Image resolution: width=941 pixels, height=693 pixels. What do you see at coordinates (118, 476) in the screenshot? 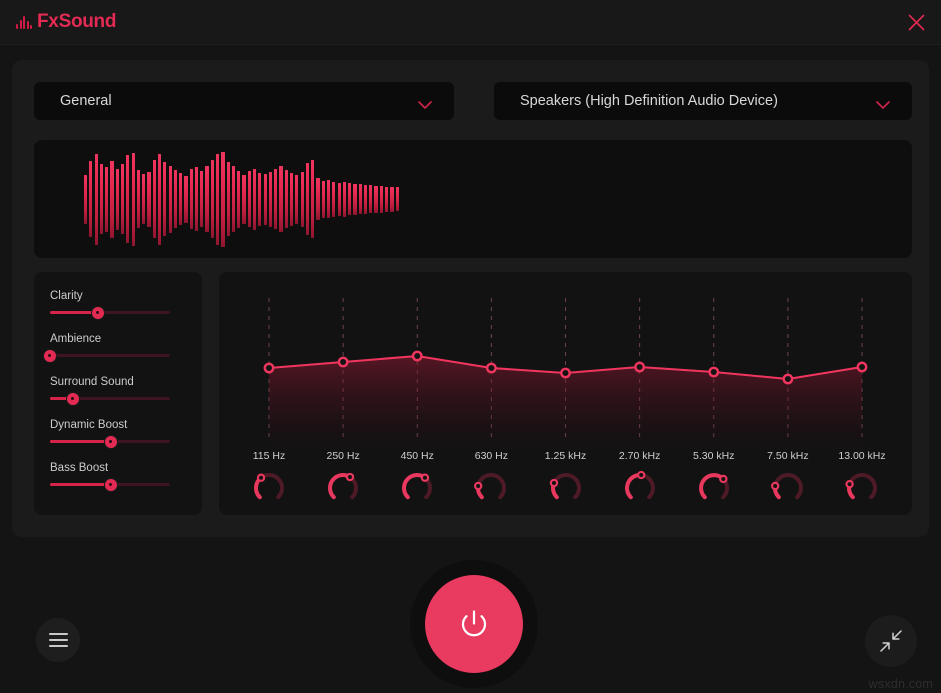
I see `slider-bass-boost: Bass Boost` at bounding box center [118, 476].